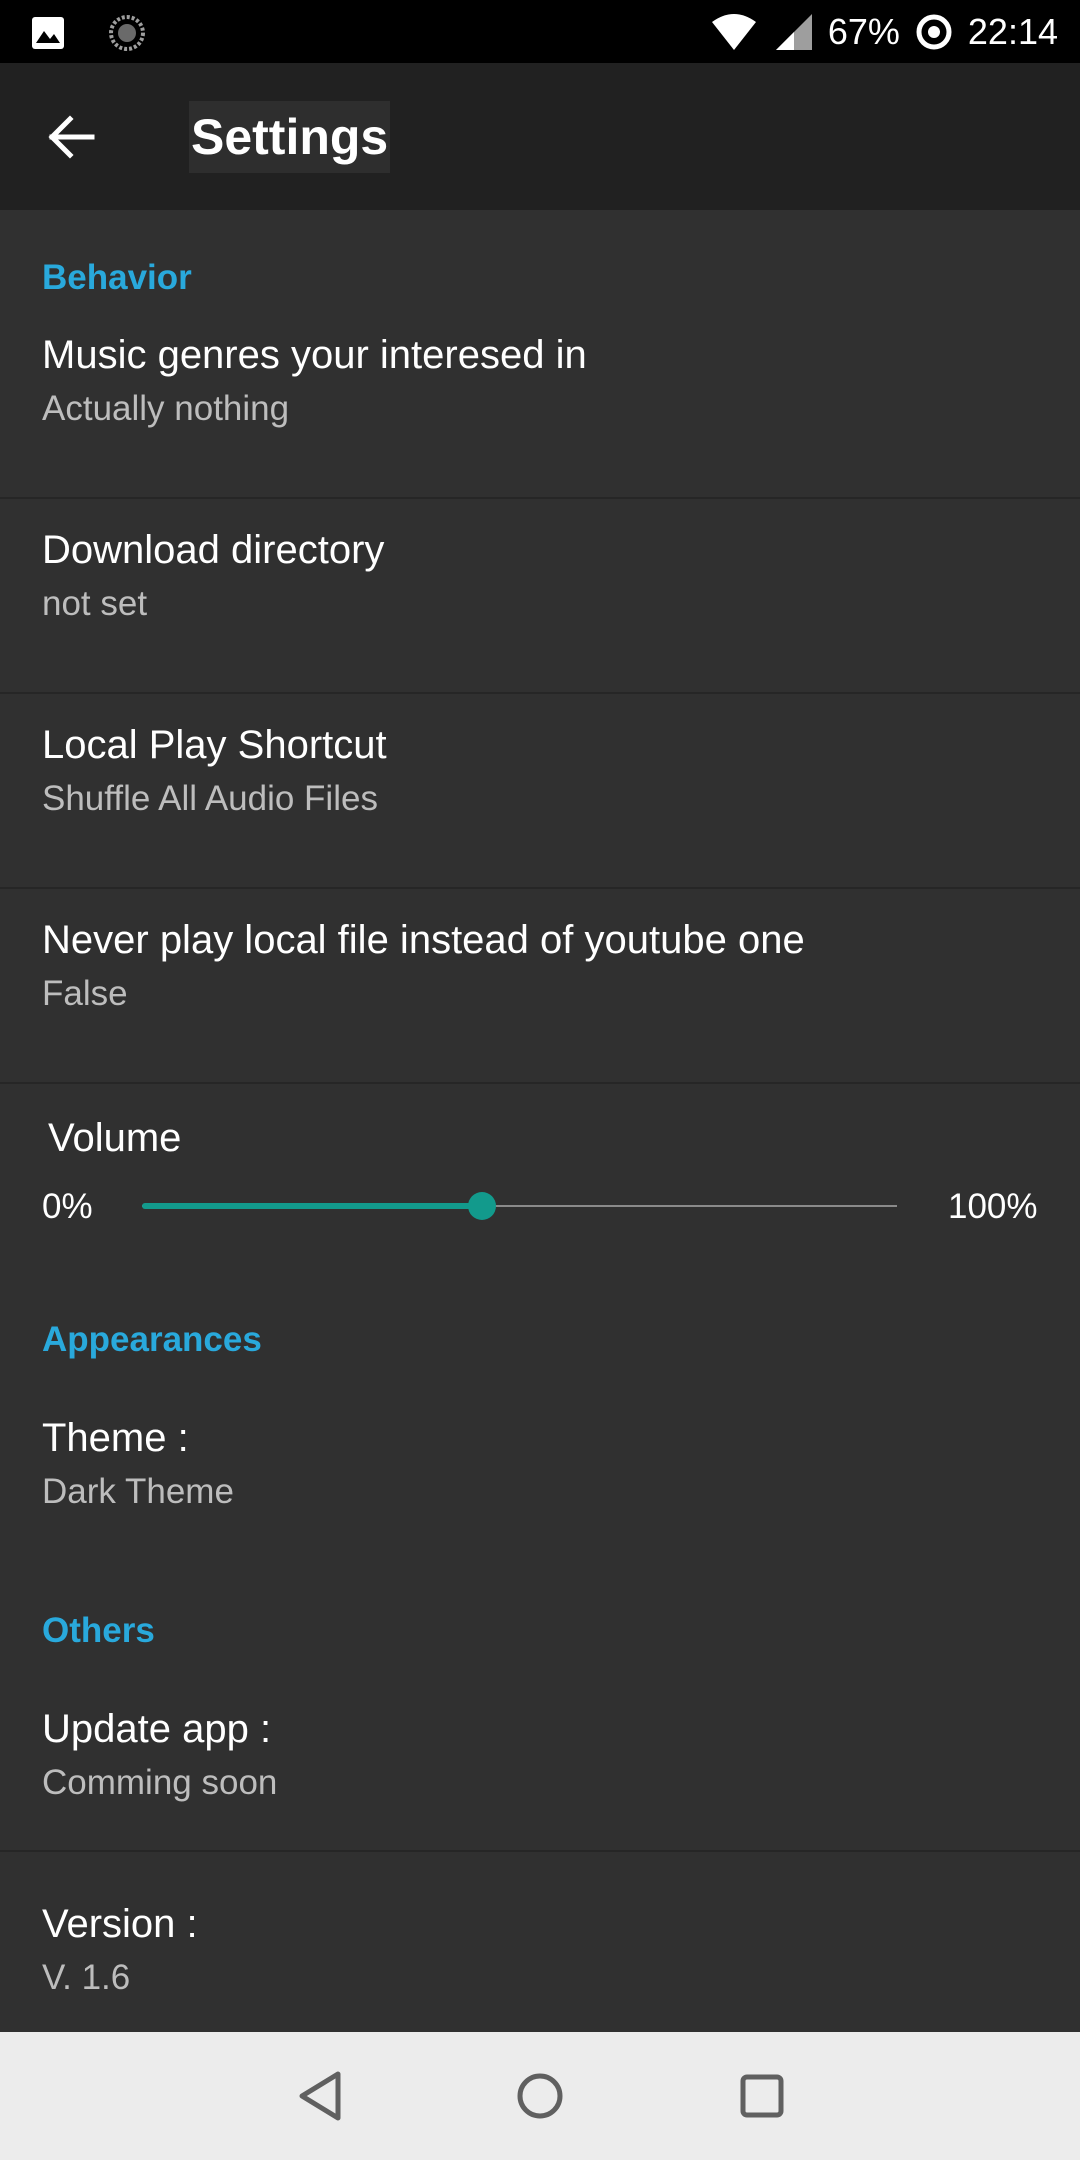  I want to click on volume-max-label: 100%, so click(993, 1206).